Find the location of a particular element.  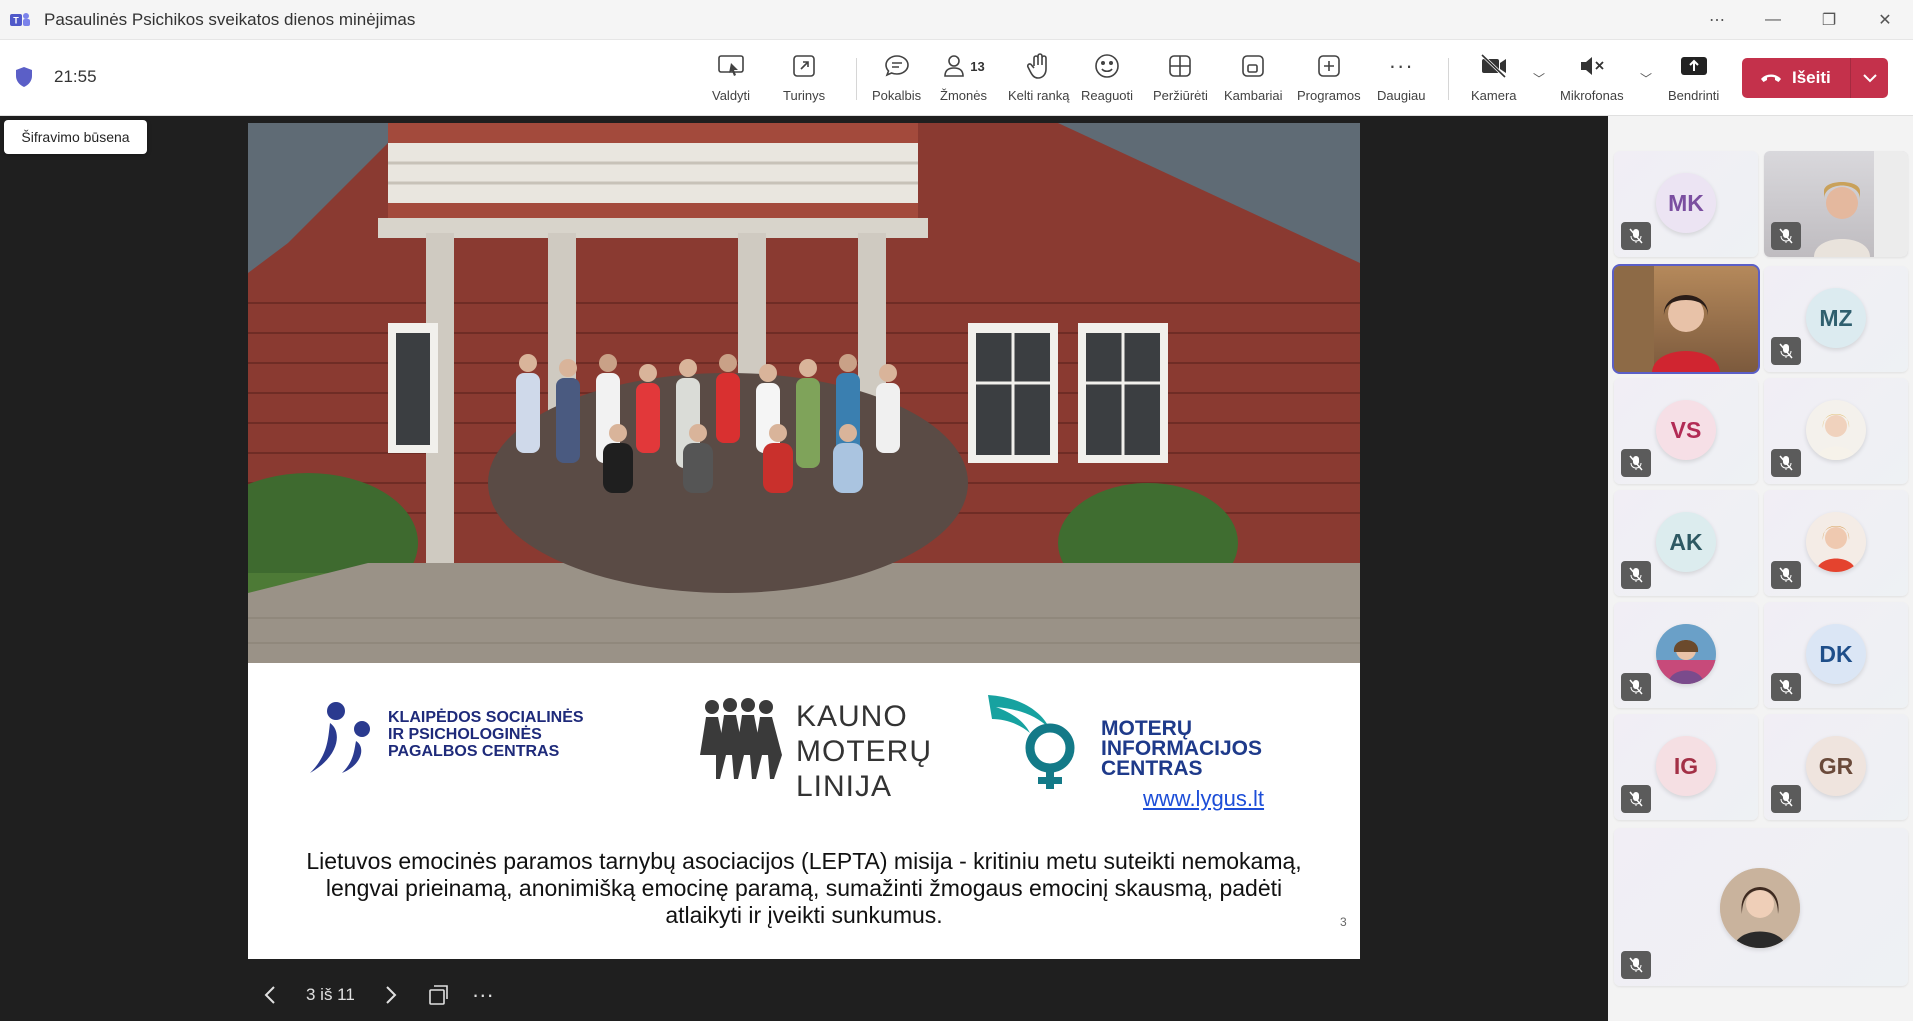

chat-icon is located at coordinates (897, 66).